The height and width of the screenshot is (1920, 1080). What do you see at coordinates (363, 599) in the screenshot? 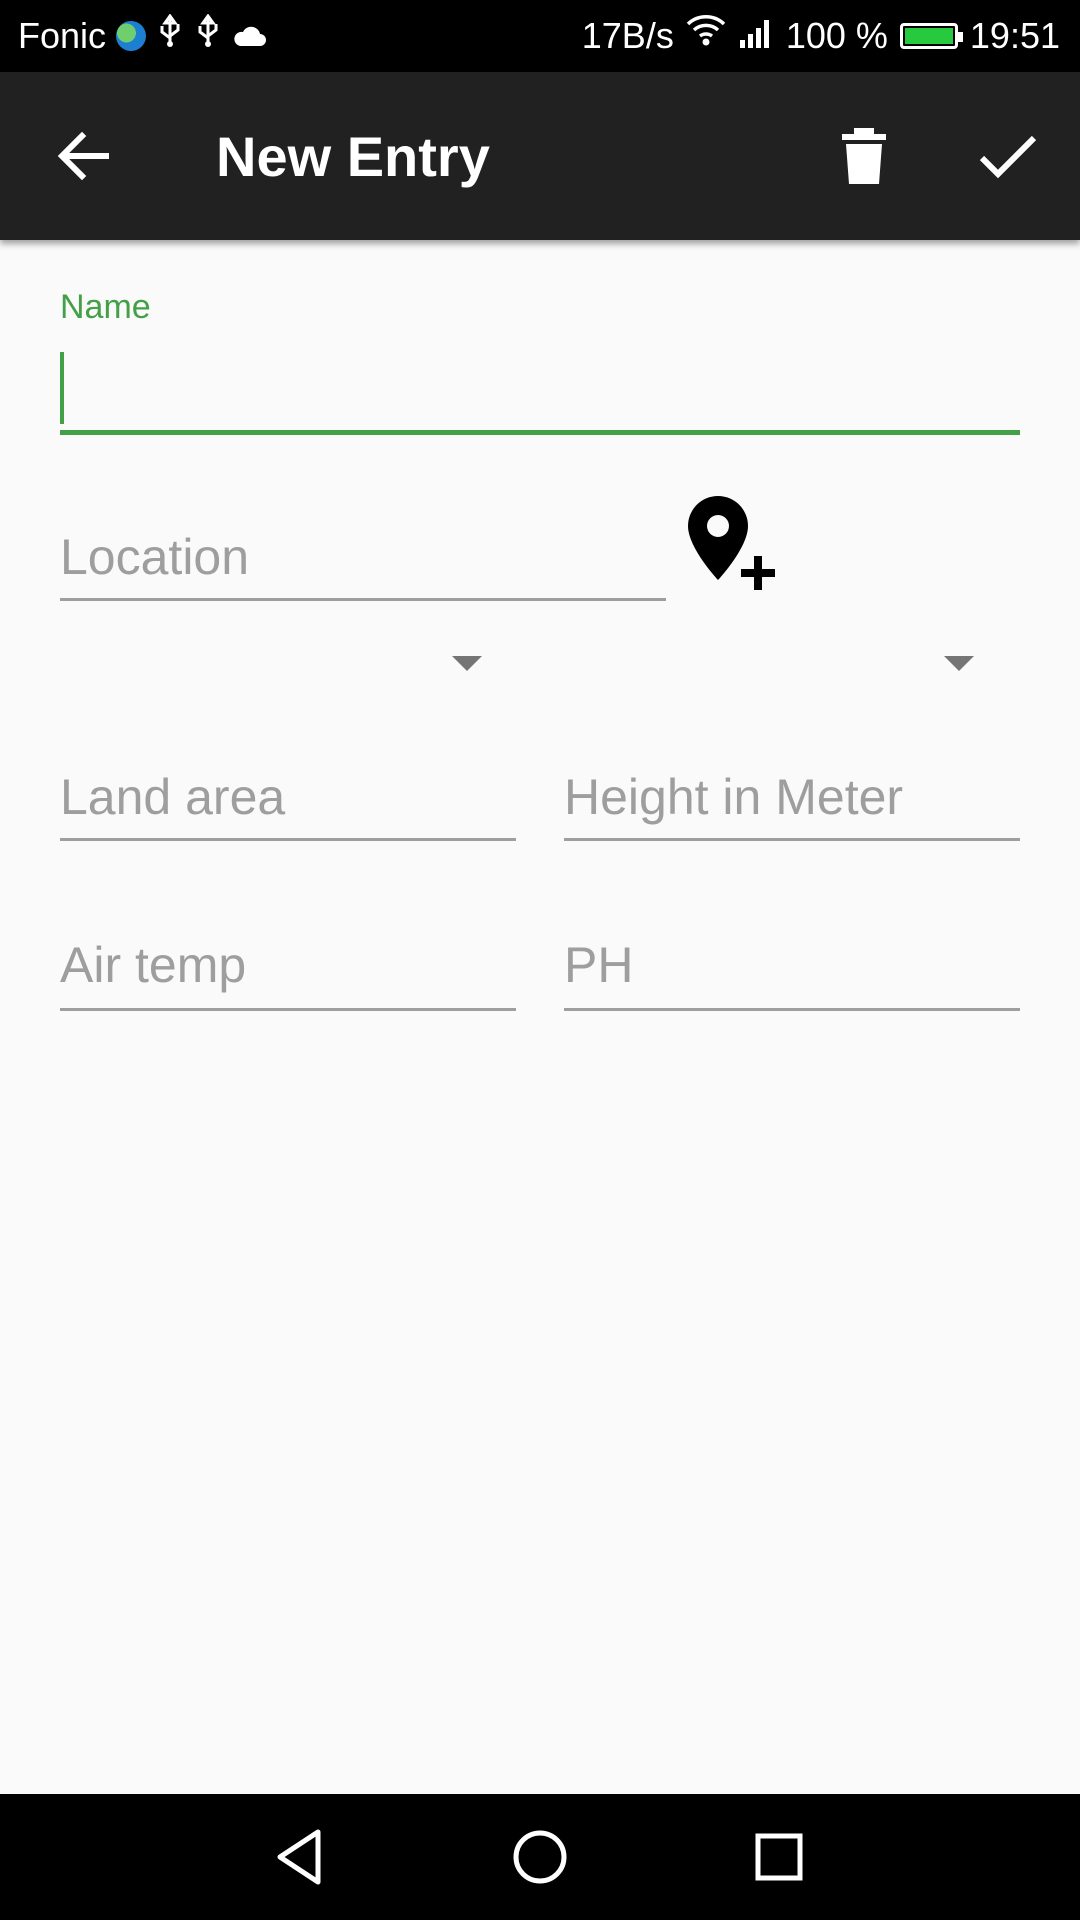
I see `location-underline` at bounding box center [363, 599].